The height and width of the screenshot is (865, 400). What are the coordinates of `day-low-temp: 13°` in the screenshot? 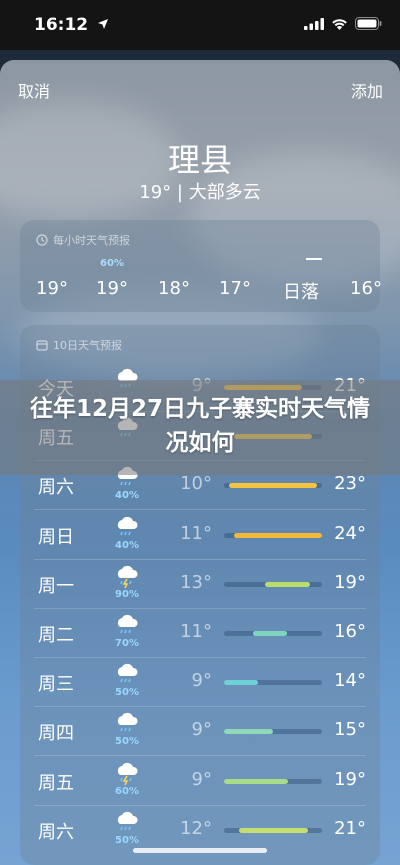 It's located at (196, 582).